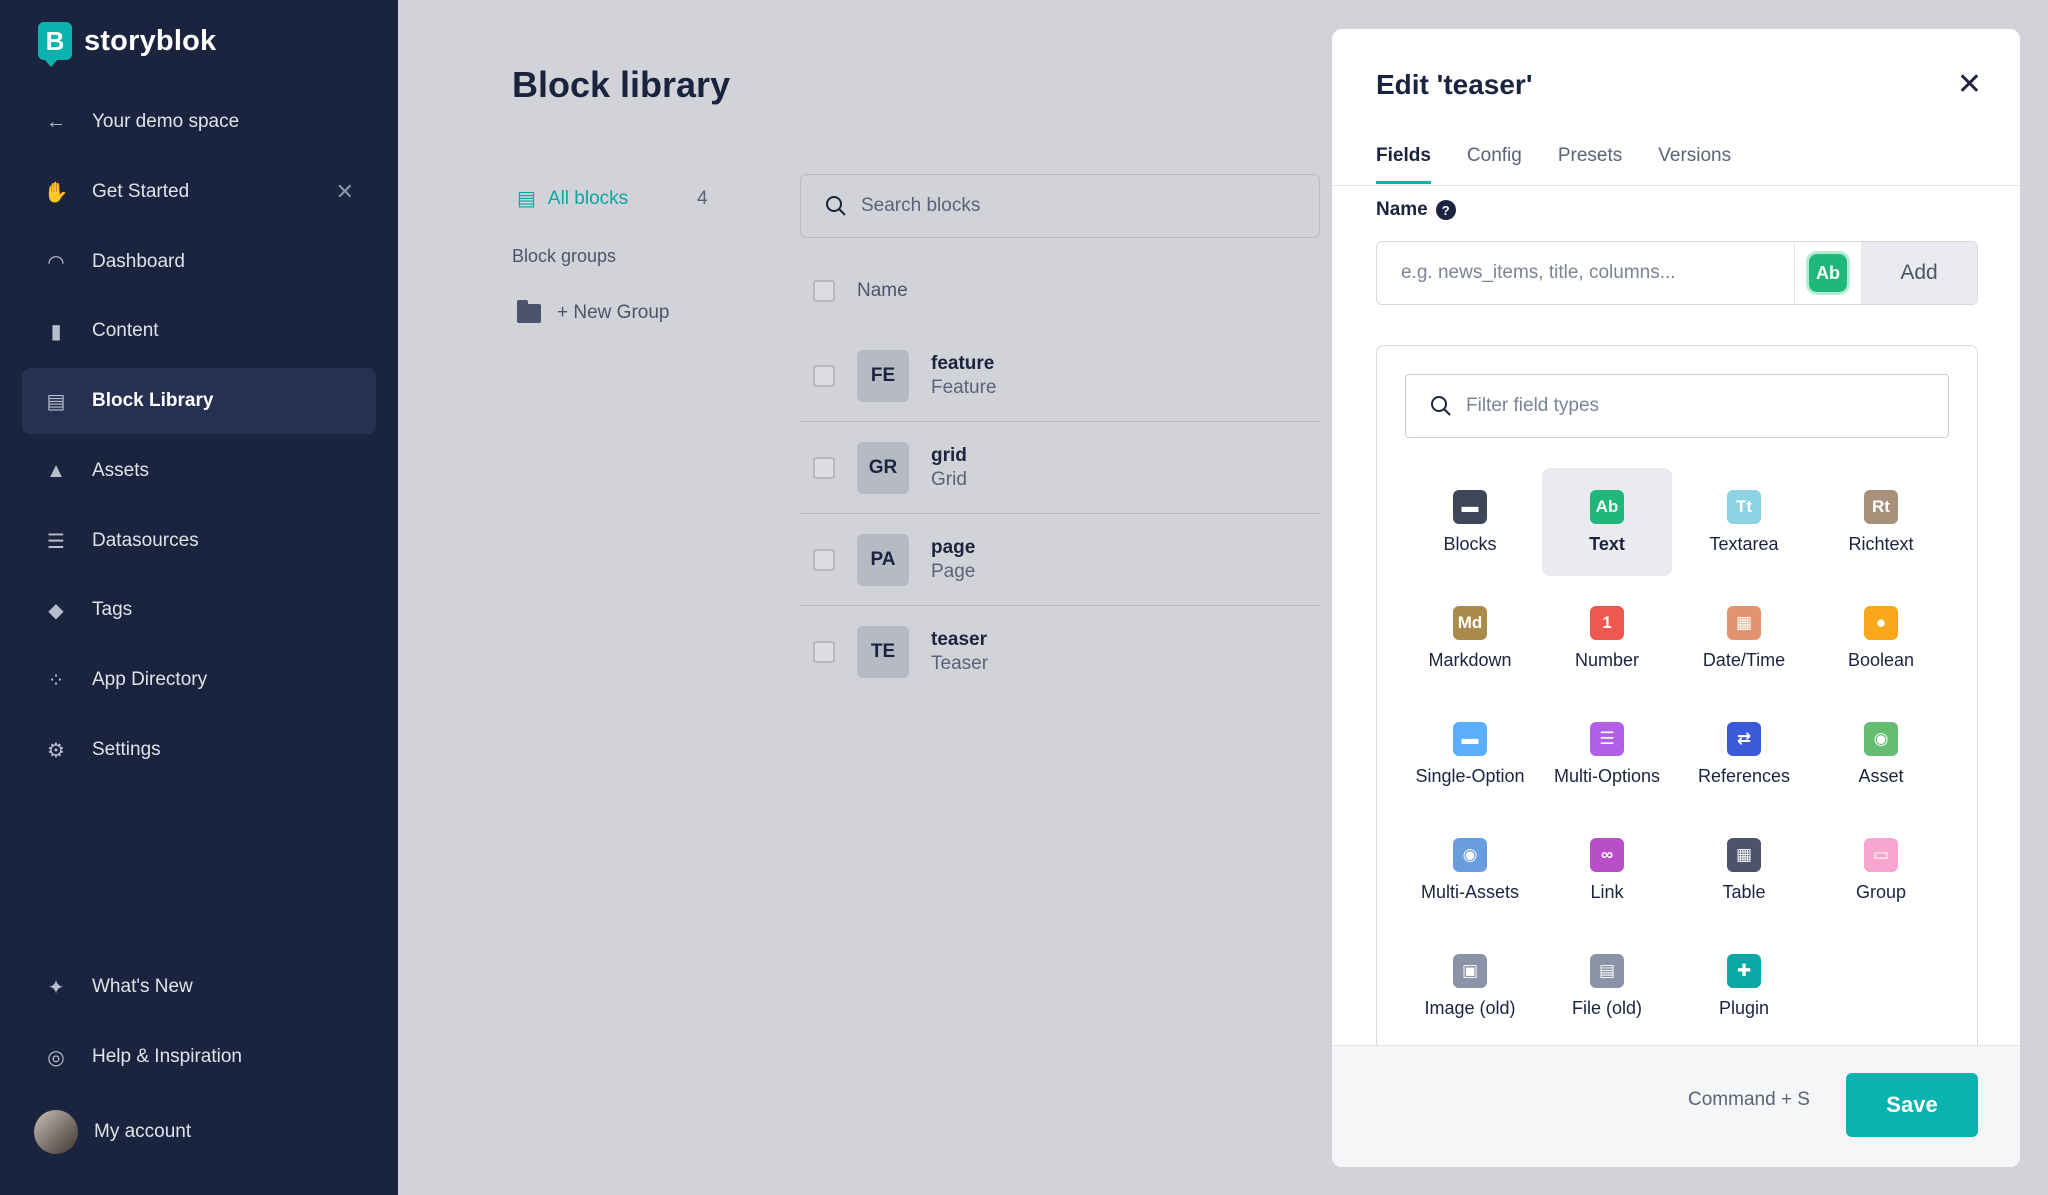 The width and height of the screenshot is (2048, 1195). What do you see at coordinates (1553, 164) in the screenshot?
I see `panel-tabs: Fields Config Presets Versions` at bounding box center [1553, 164].